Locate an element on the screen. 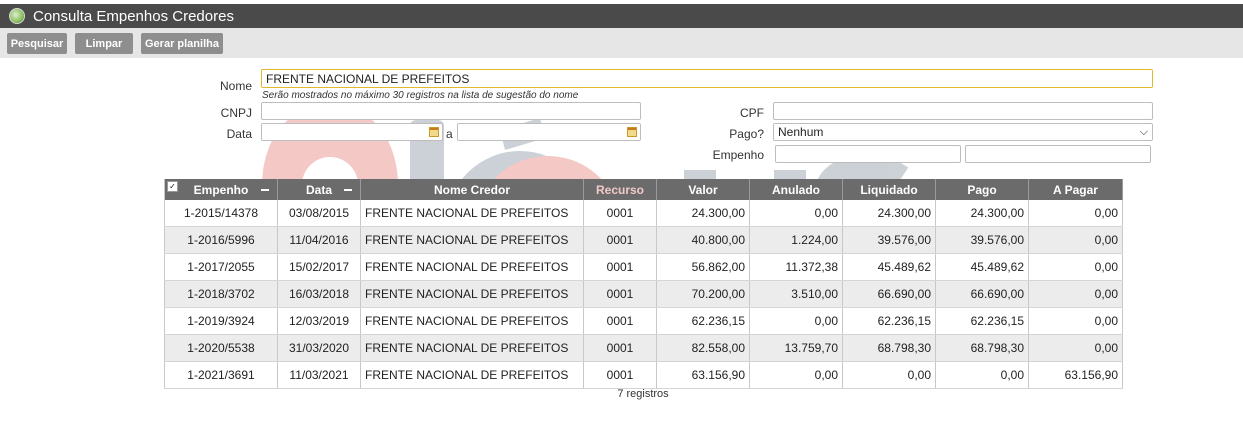 The image size is (1243, 438). cell-pago: 39.576,00 is located at coordinates (982, 240).